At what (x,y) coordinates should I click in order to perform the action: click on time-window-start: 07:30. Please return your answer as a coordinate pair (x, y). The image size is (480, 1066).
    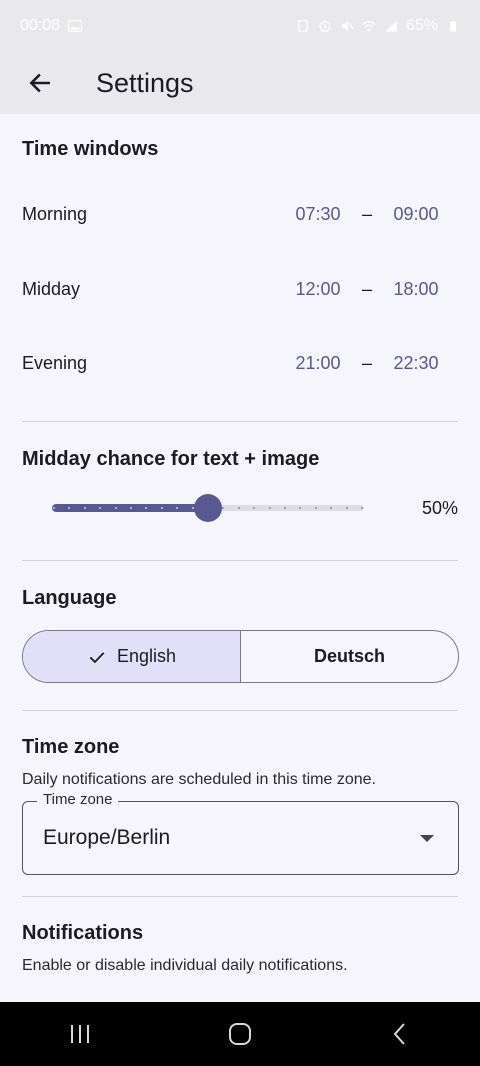
    Looking at the image, I should click on (318, 214).